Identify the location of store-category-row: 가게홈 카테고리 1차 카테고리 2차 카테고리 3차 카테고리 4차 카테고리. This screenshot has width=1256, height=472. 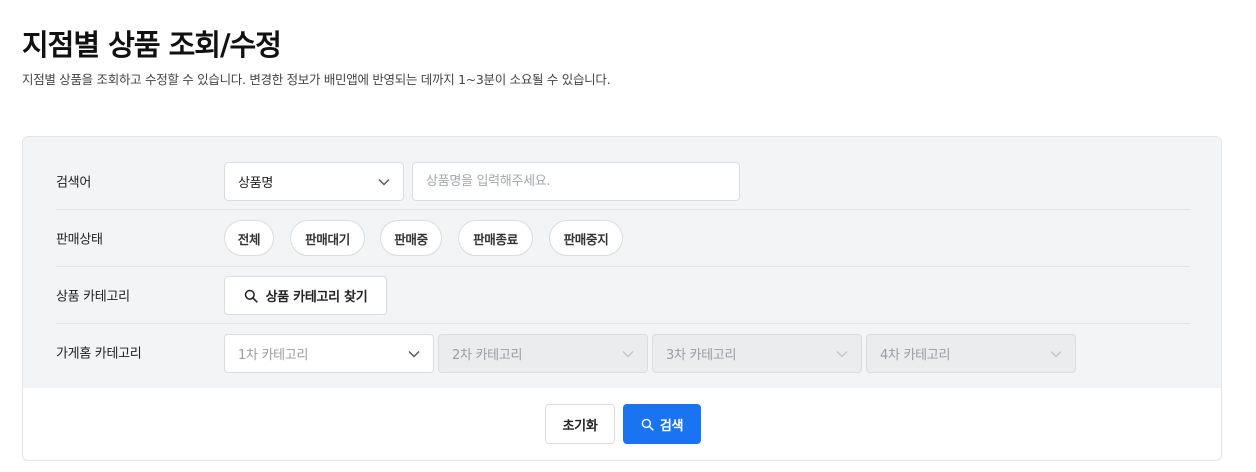
(623, 351).